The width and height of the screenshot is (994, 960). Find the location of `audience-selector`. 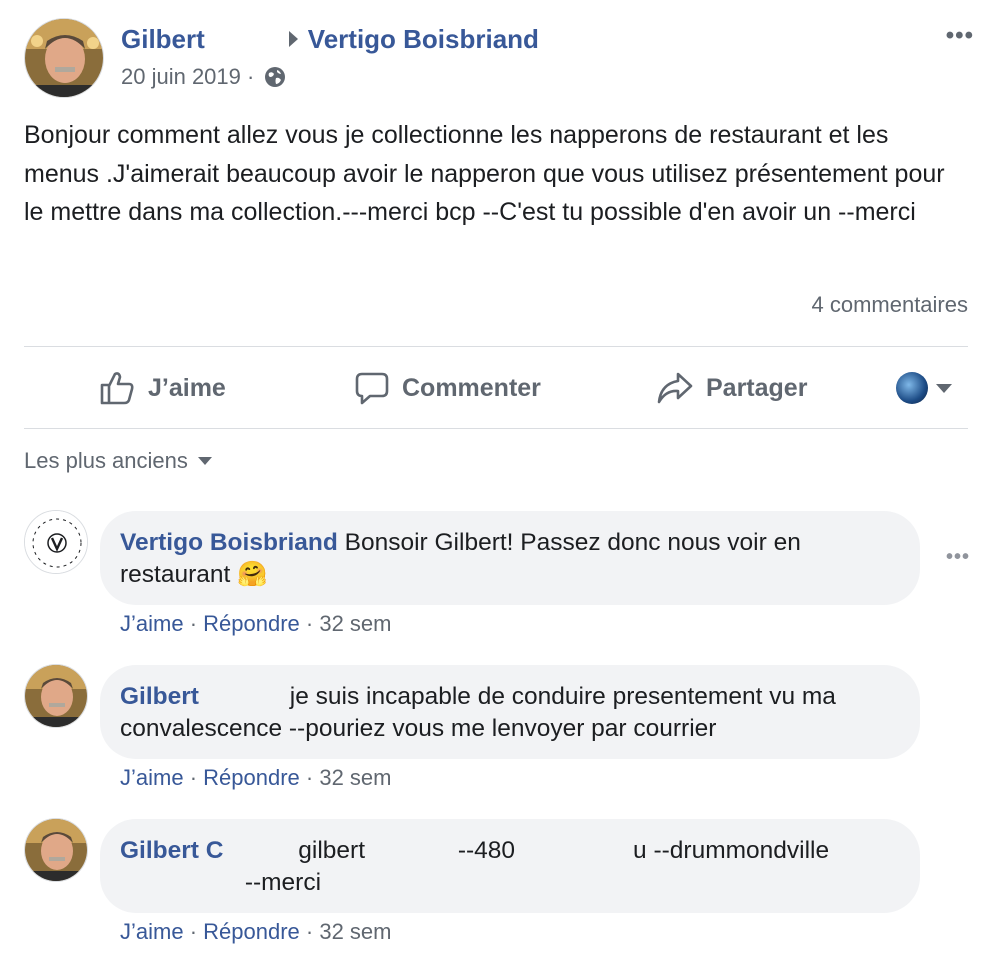

audience-selector is located at coordinates (924, 388).